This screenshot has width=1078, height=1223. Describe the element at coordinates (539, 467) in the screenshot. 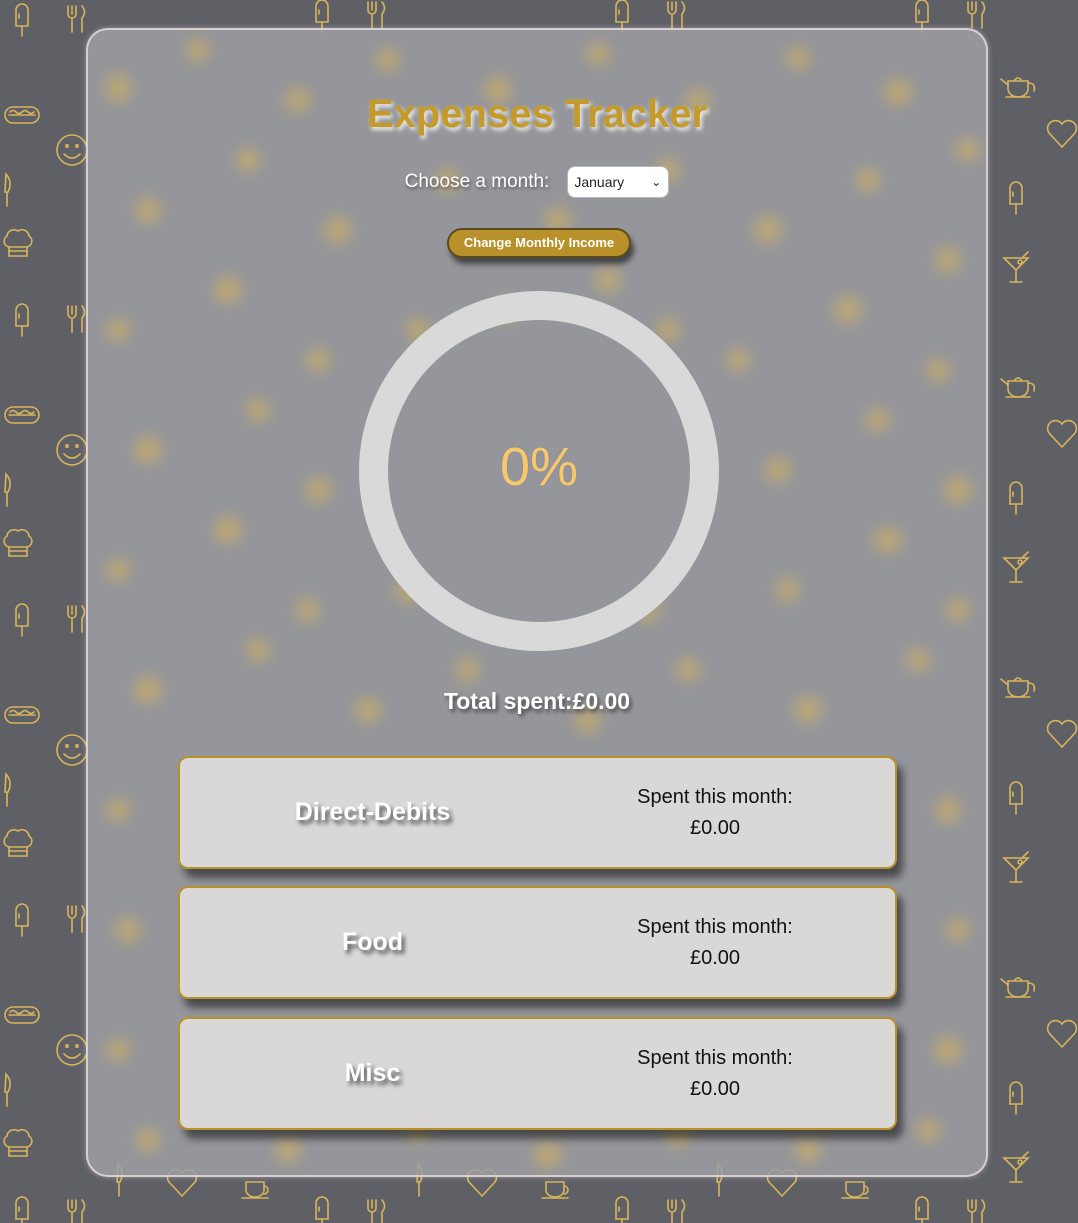

I see `progress-percent: 0%` at that location.